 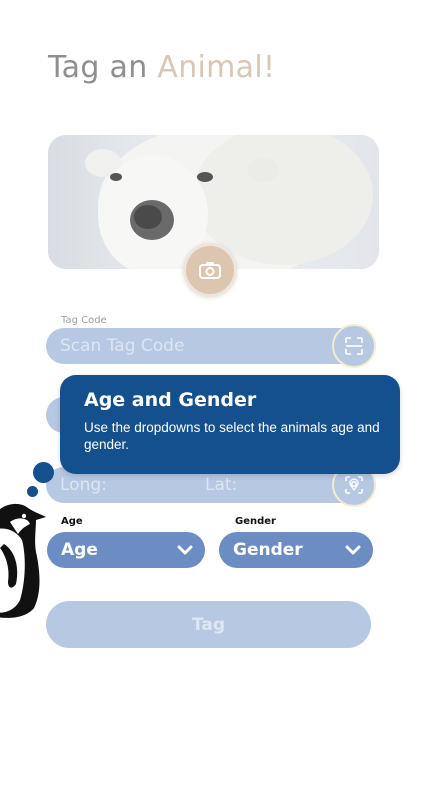 I want to click on tag-button: Tag, so click(x=208, y=624).